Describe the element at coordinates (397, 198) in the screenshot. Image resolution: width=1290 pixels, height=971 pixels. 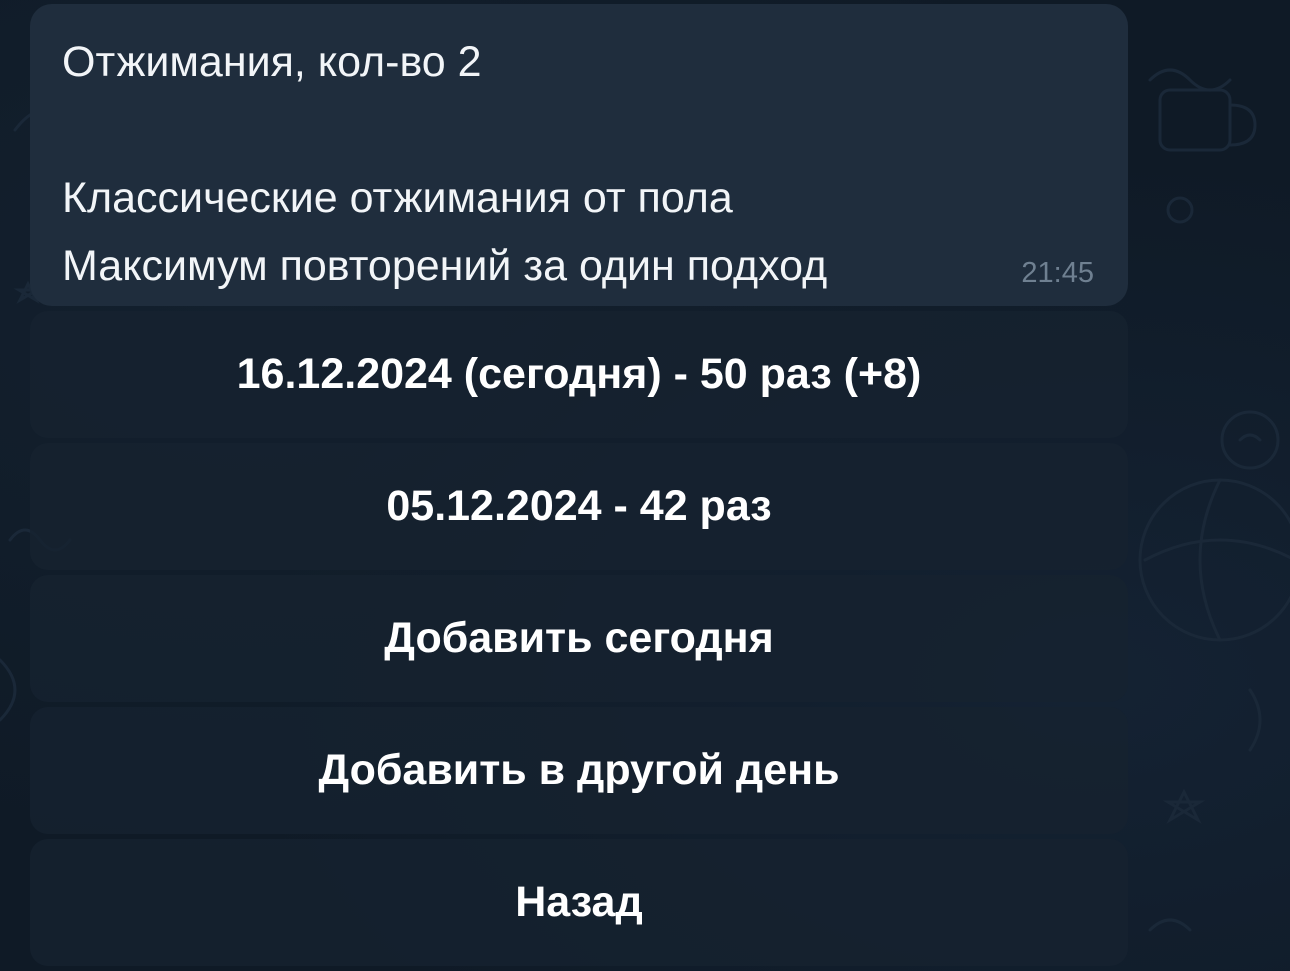
I see `message-description-line-1: Классические отжимания от пола` at that location.